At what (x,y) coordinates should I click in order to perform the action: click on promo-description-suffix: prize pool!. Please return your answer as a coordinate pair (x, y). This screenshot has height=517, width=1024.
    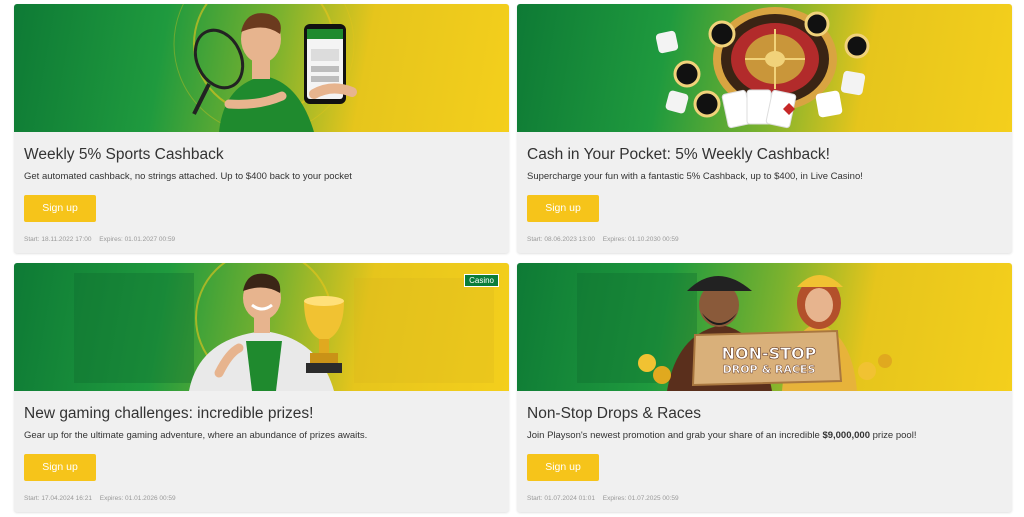
    Looking at the image, I should click on (893, 435).